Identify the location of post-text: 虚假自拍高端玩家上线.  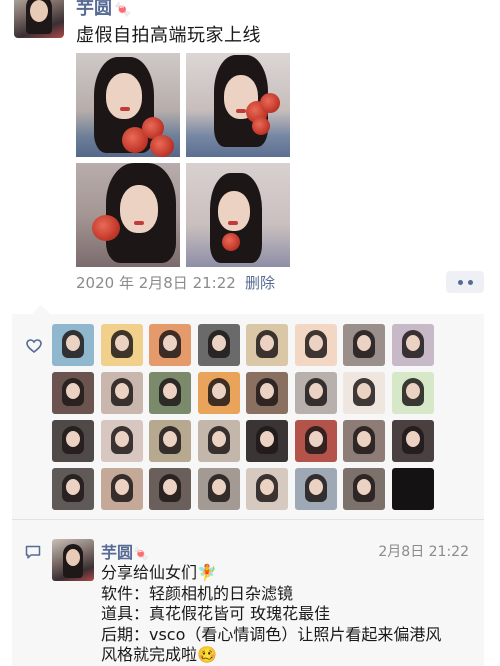
(168, 35).